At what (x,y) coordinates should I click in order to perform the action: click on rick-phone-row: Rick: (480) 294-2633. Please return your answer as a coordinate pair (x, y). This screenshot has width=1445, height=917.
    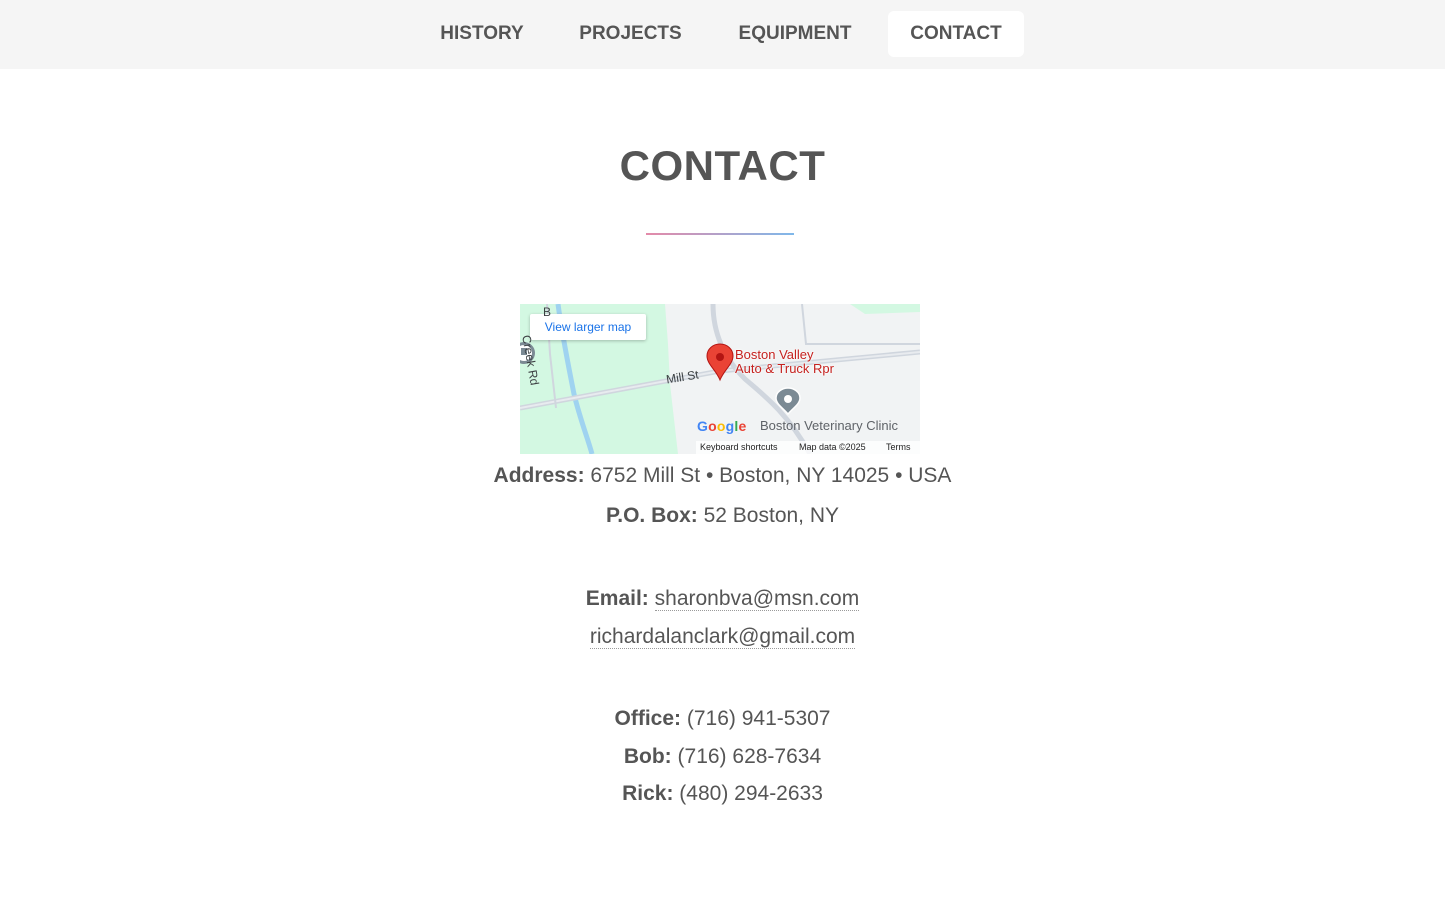
    Looking at the image, I should click on (722, 794).